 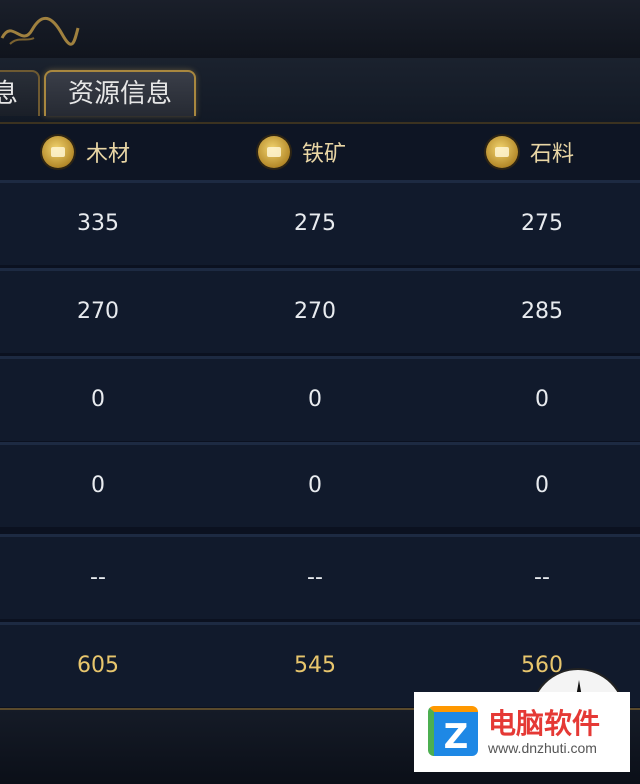 What do you see at coordinates (40, 31) in the screenshot?
I see `dragon-ornament-icon` at bounding box center [40, 31].